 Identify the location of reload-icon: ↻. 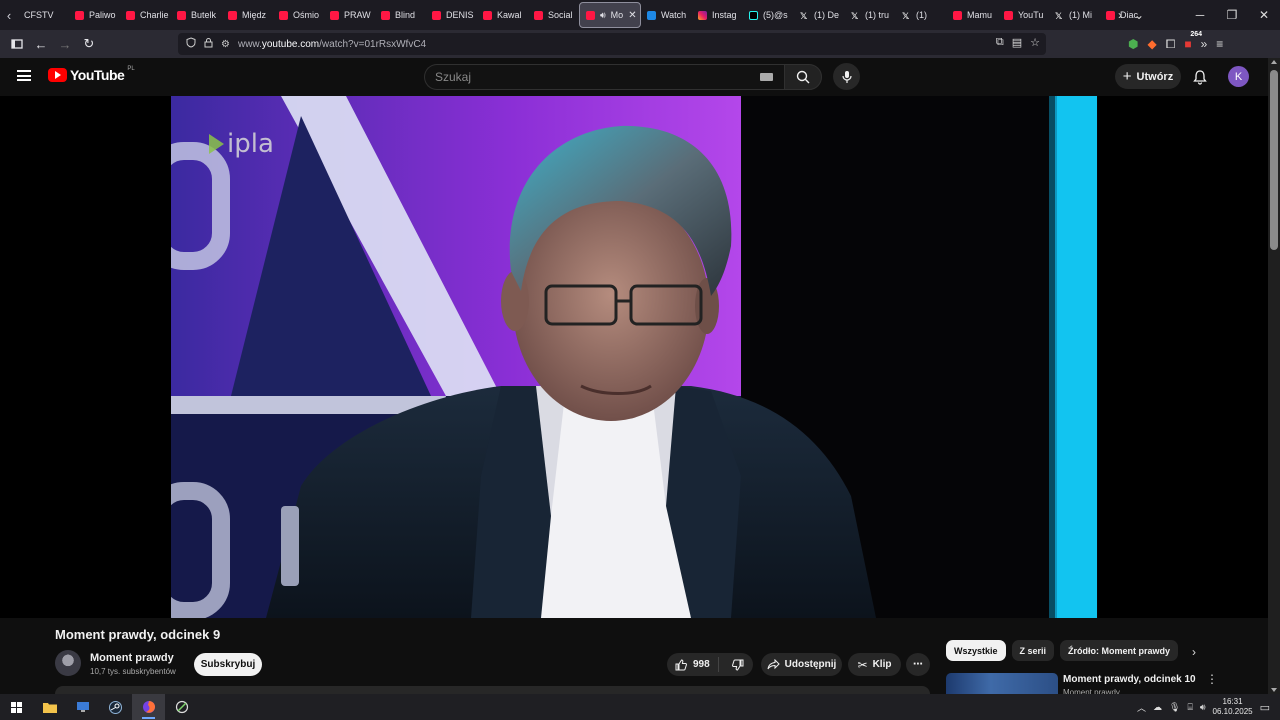
(89, 44).